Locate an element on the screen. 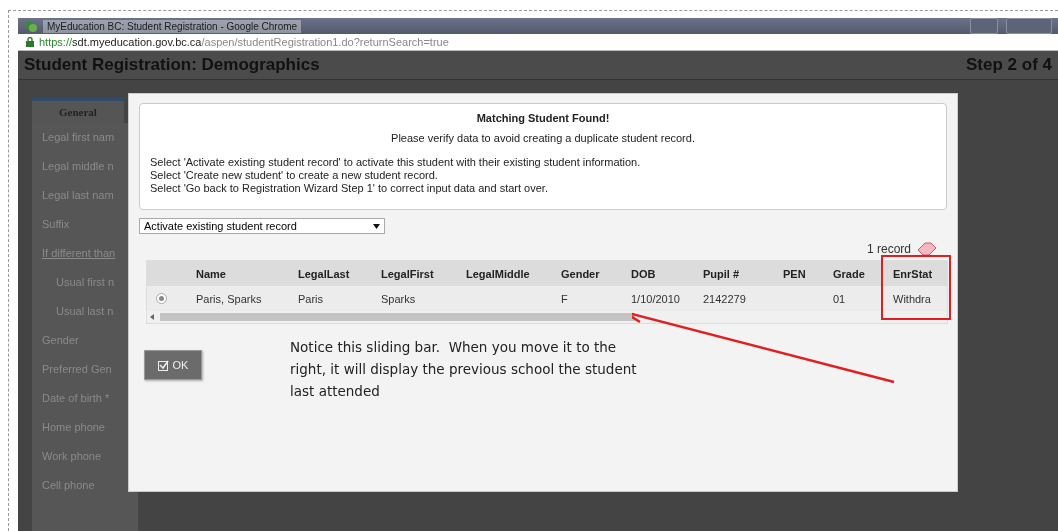 The width and height of the screenshot is (1058, 531). lock-icon is located at coordinates (30, 42).